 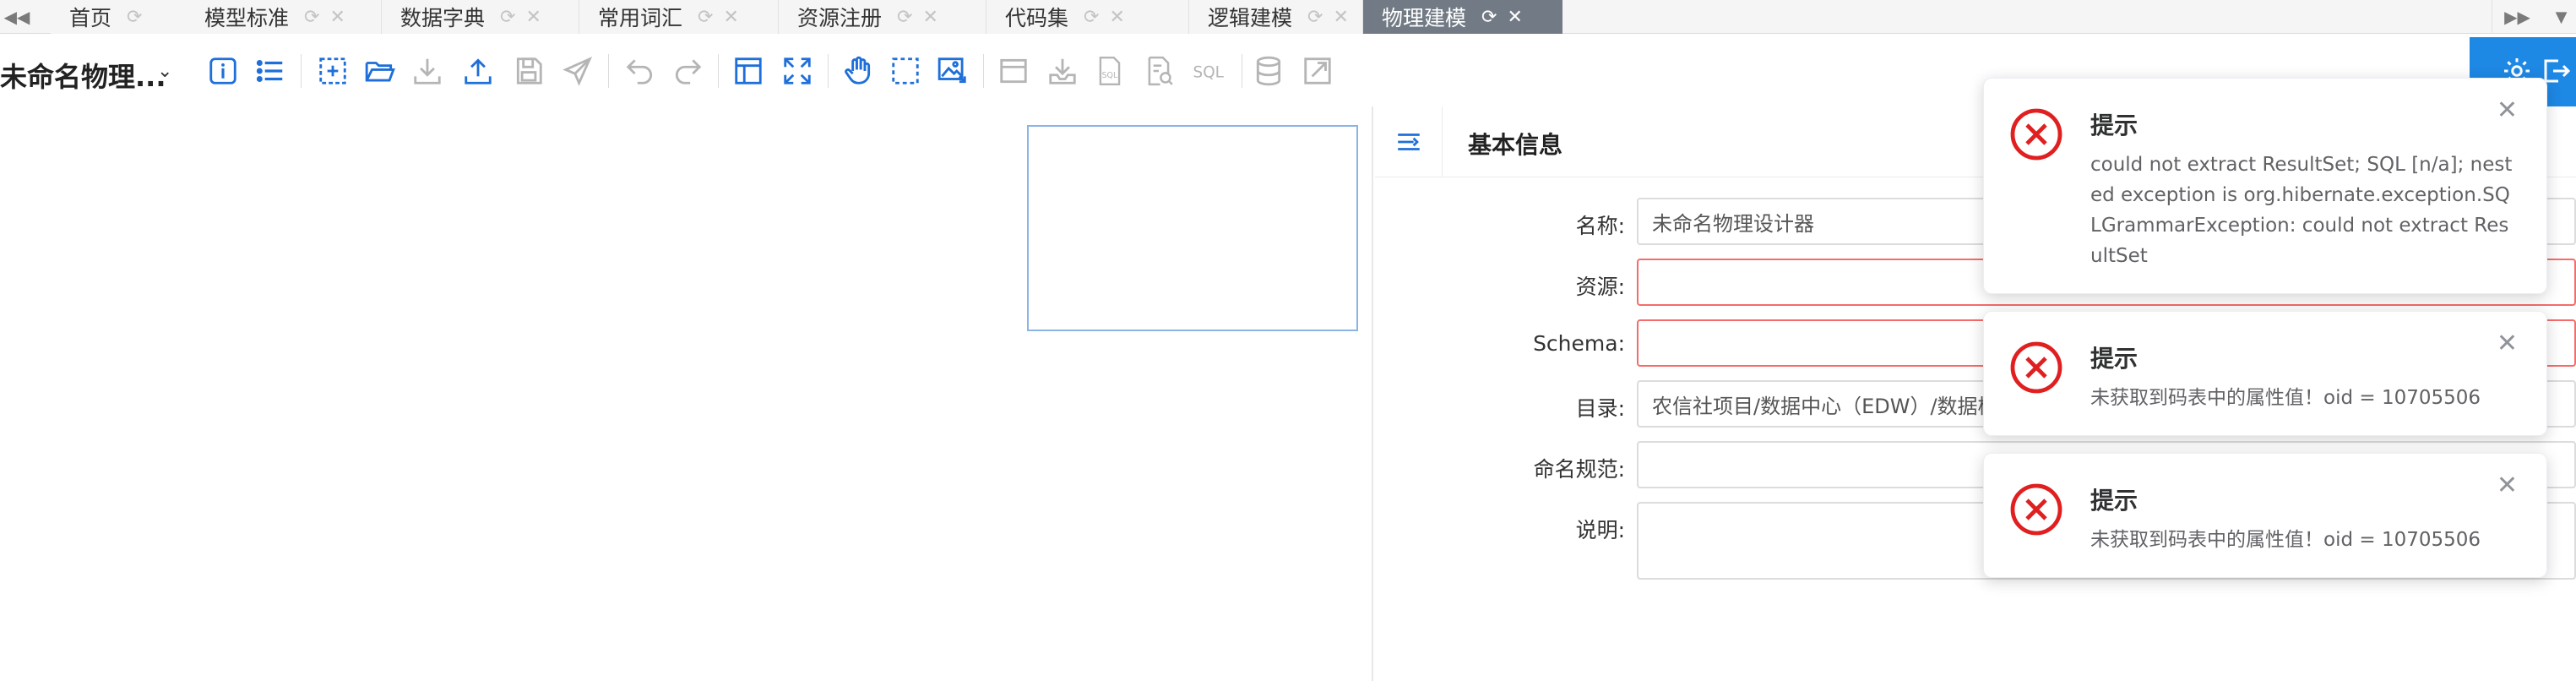 I want to click on window-icon, so click(x=1013, y=71).